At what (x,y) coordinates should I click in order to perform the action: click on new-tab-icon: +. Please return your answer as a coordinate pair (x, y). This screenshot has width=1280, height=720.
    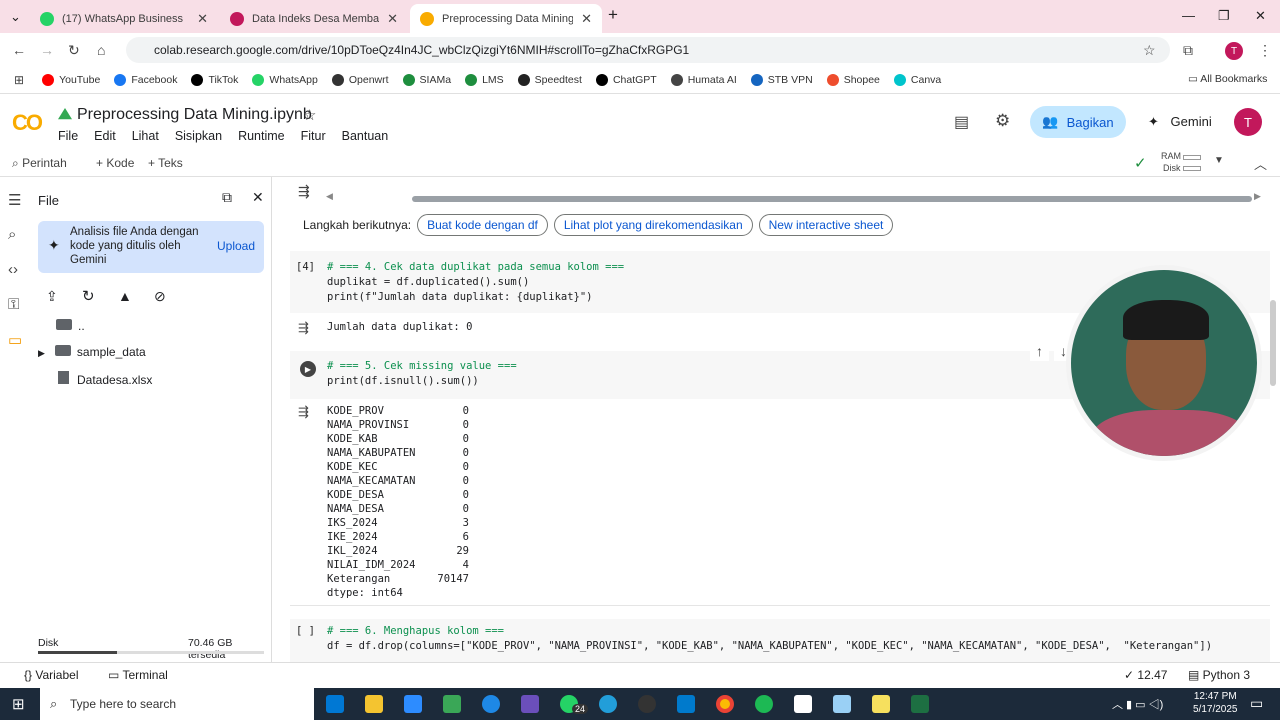
    Looking at the image, I should click on (613, 15).